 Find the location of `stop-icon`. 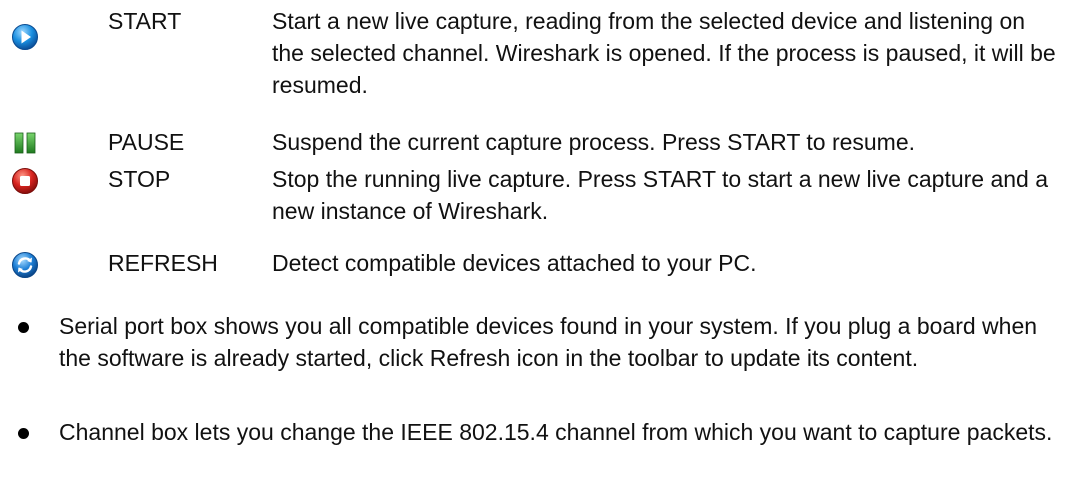

stop-icon is located at coordinates (25, 181).